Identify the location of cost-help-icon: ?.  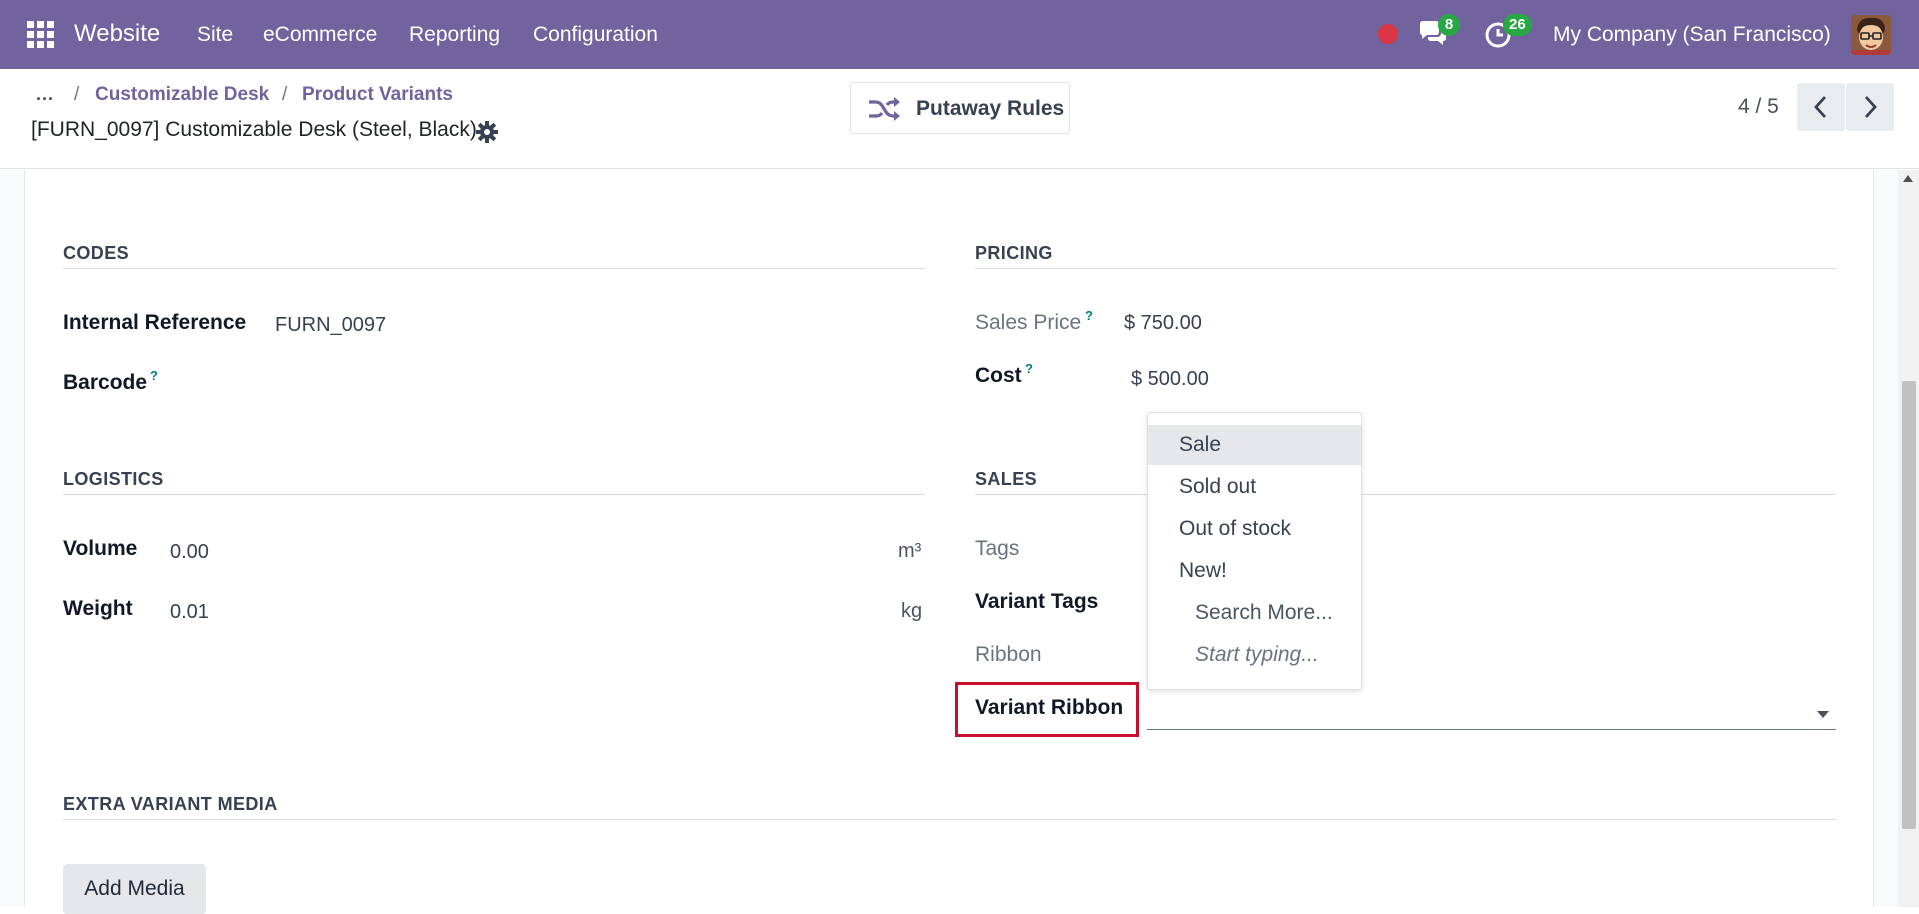
(1029, 368).